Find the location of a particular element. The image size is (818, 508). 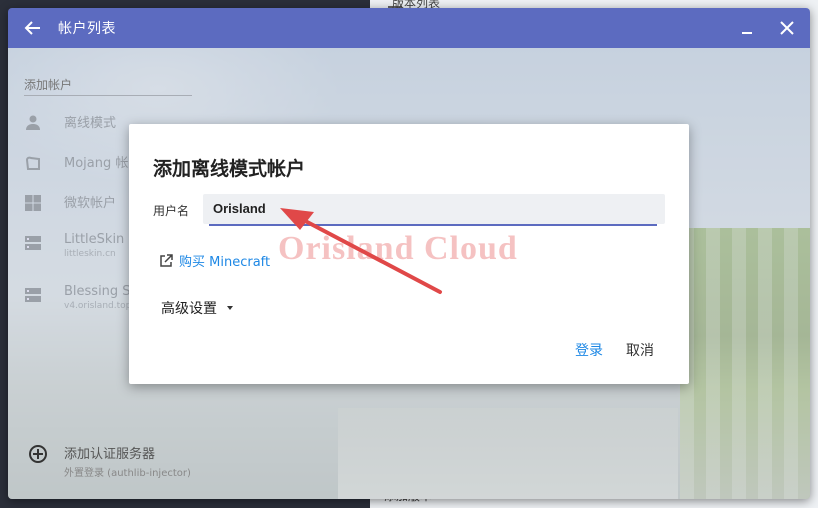

annotation-arrow is located at coordinates (361, 251).